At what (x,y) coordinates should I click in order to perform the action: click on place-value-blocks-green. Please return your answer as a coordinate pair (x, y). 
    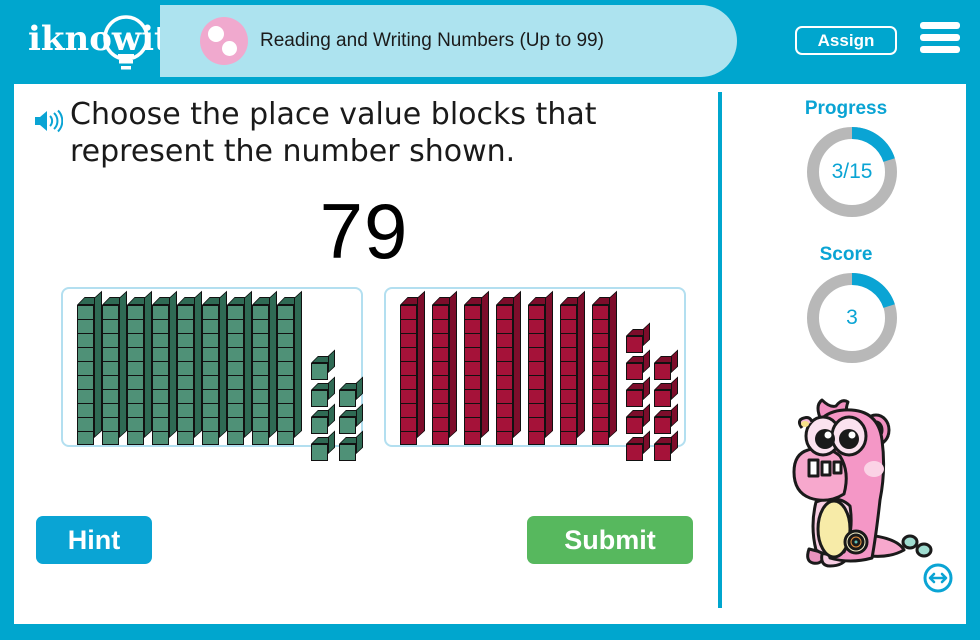
    Looking at the image, I should click on (213, 375).